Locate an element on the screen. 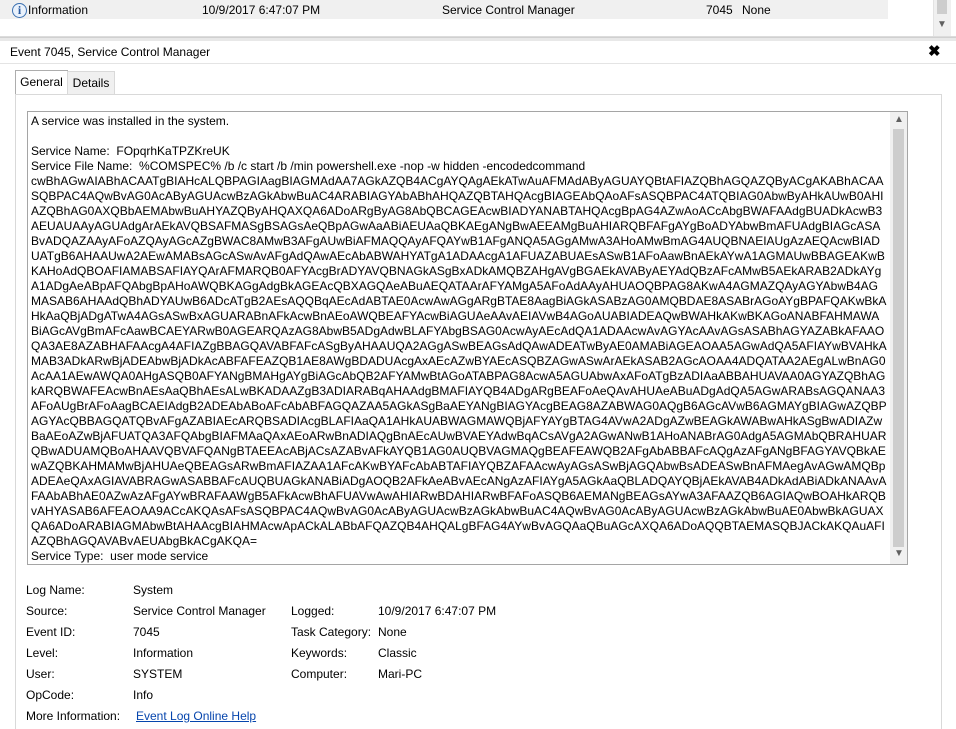 This screenshot has width=956, height=729. event-list-scrollbar: ▼ is located at coordinates (942, 18).